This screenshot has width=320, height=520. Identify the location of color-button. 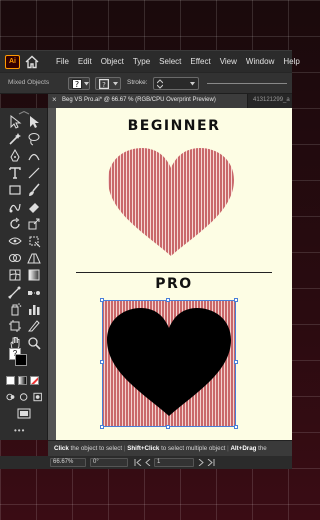
(10, 380).